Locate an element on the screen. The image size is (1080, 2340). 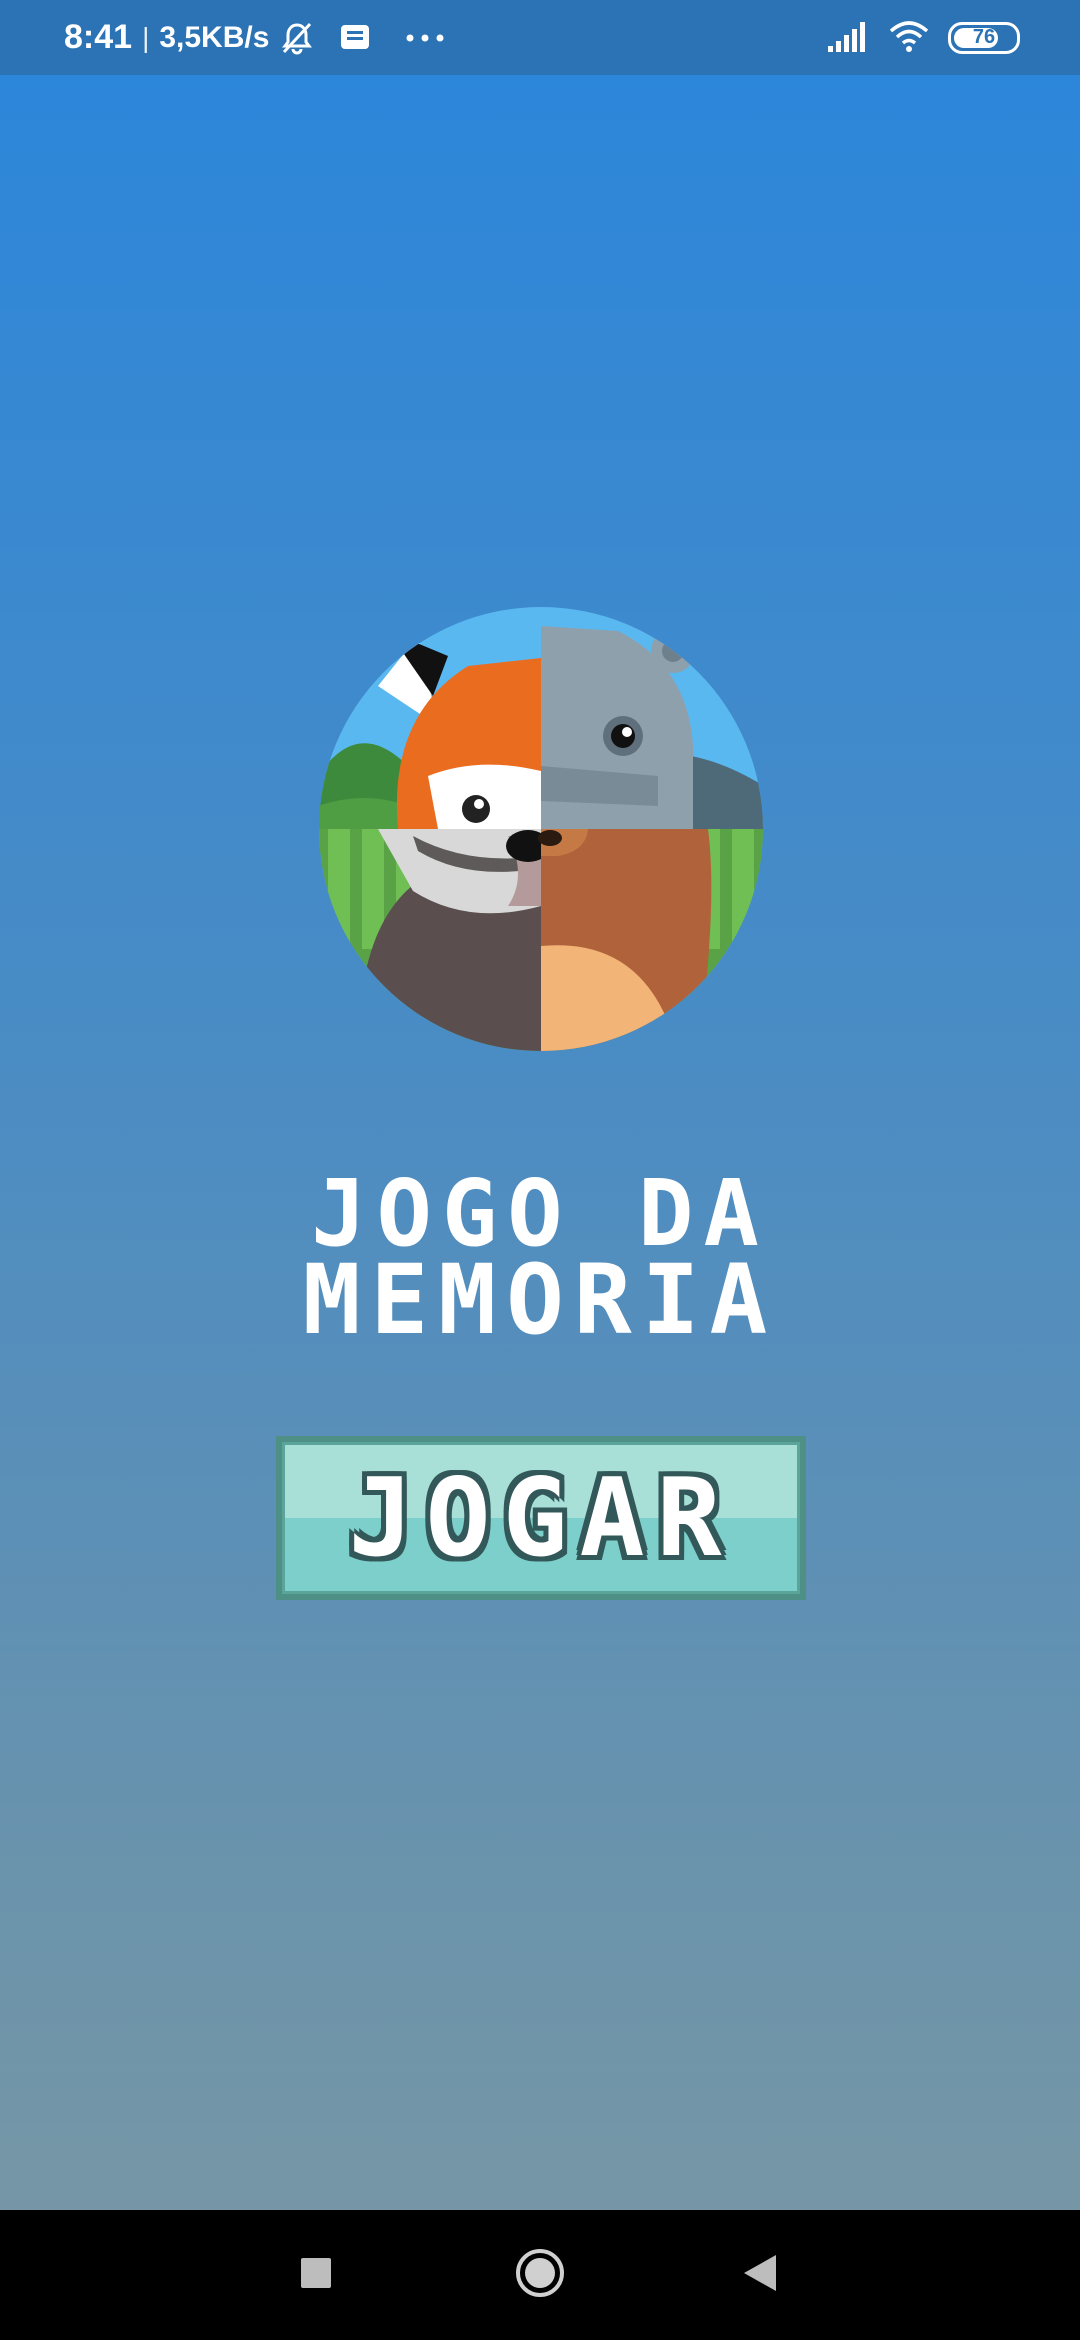
play-button: JOGAR is located at coordinates (541, 1518).